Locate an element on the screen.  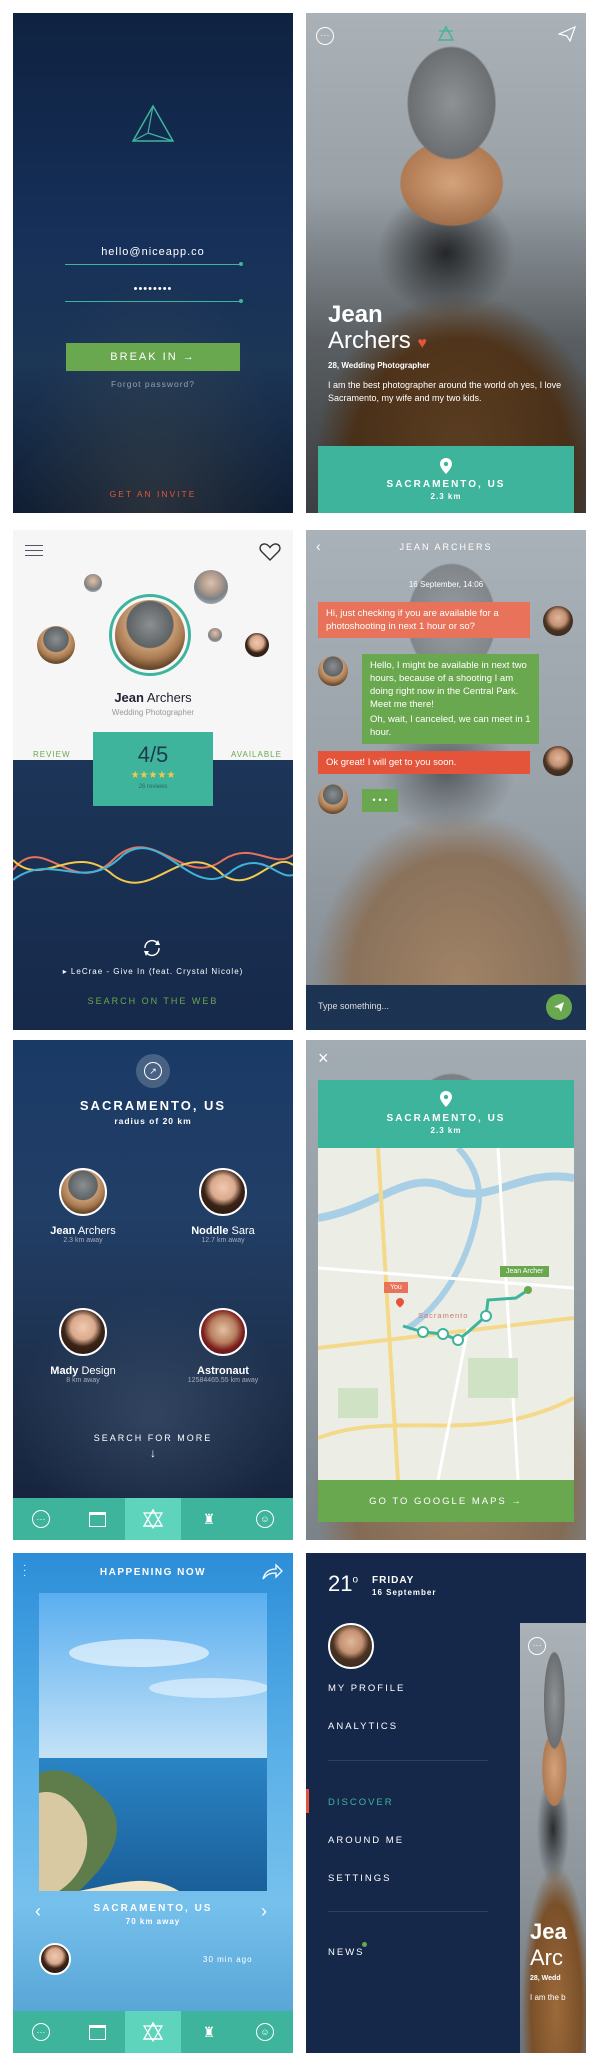
nearby-city: SACRAMENTO, US is located at coordinates (153, 1105).